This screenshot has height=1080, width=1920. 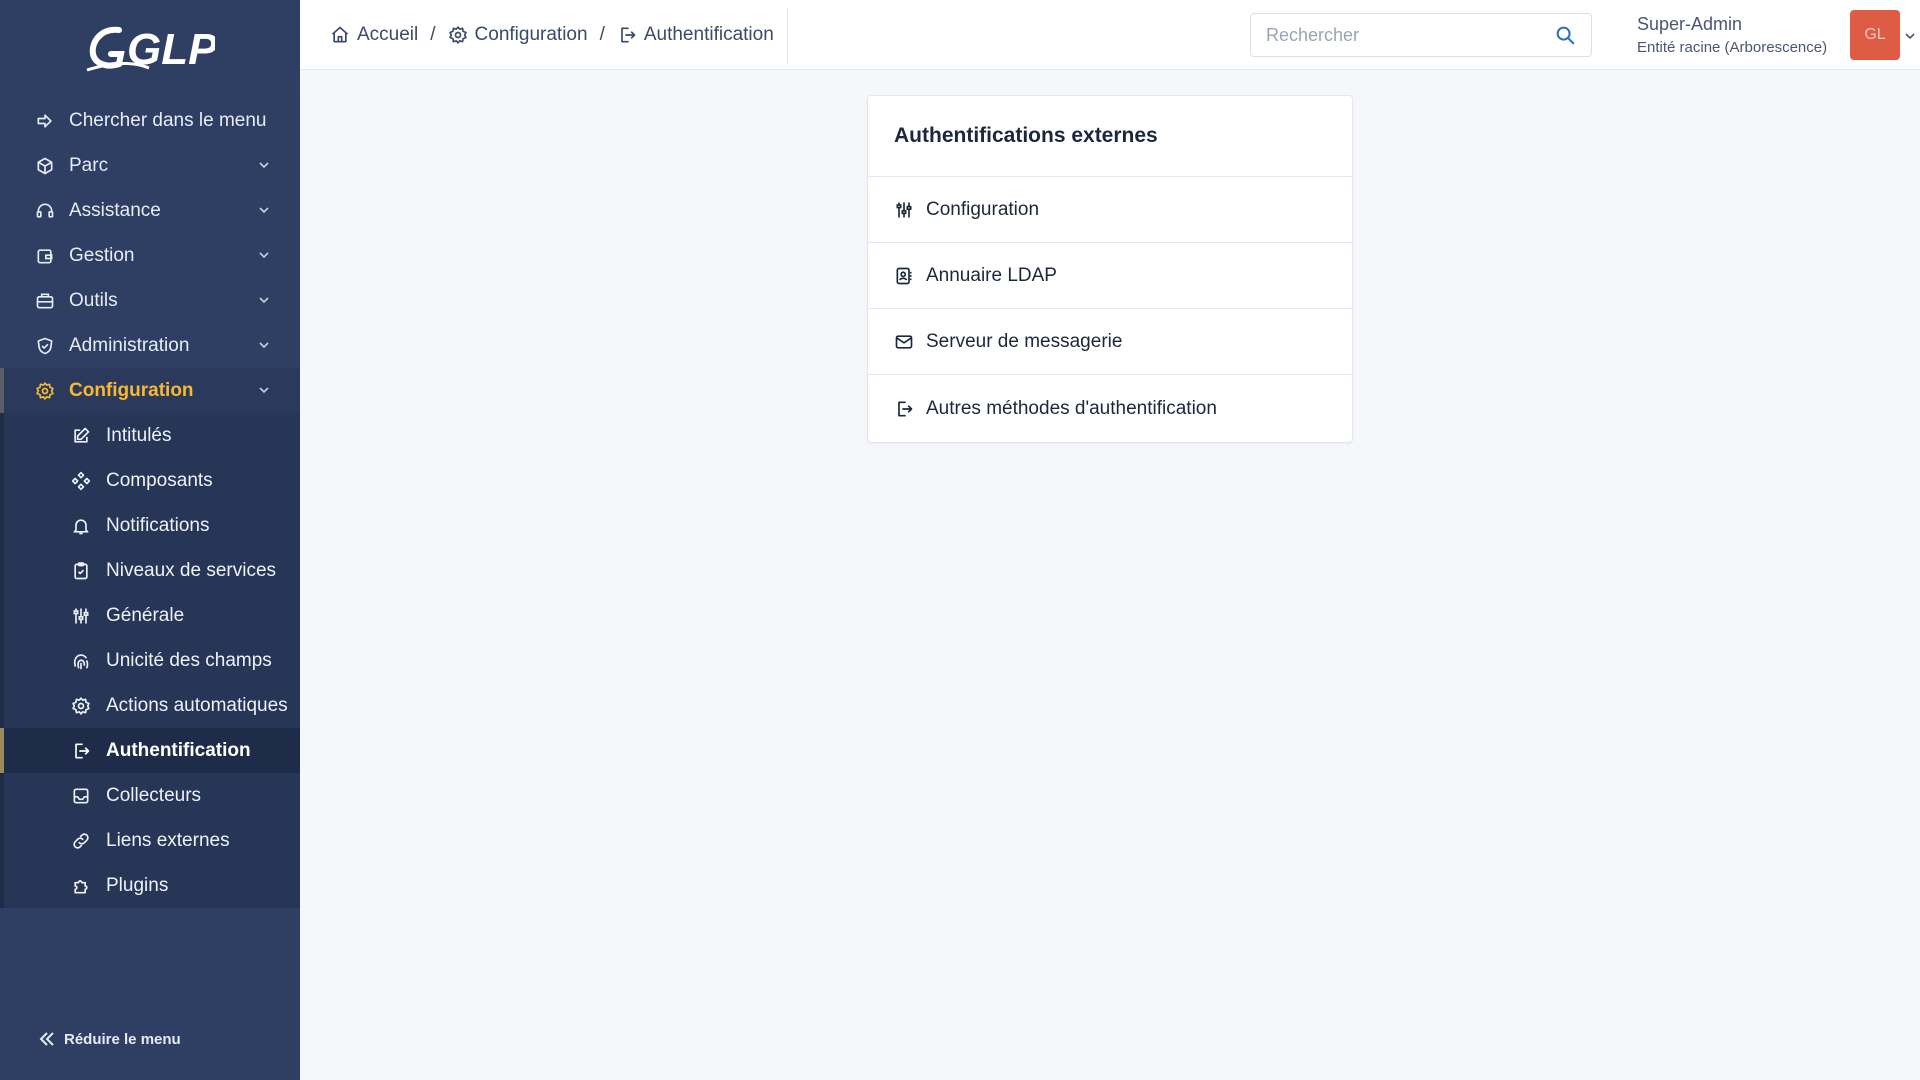 I want to click on submenu-item-label: Notifications, so click(x=158, y=525).